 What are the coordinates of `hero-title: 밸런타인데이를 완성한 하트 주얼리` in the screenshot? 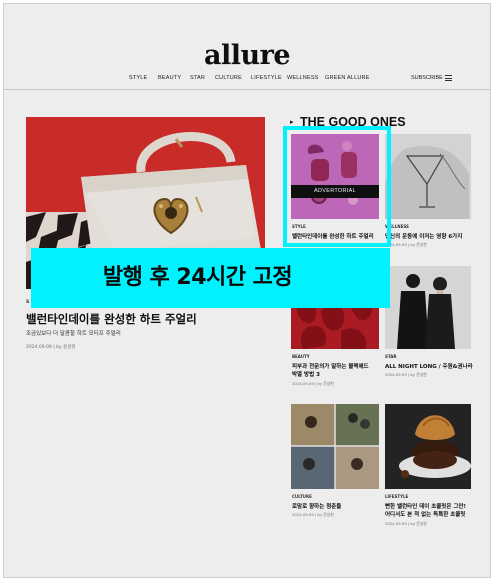 It's located at (111, 319).